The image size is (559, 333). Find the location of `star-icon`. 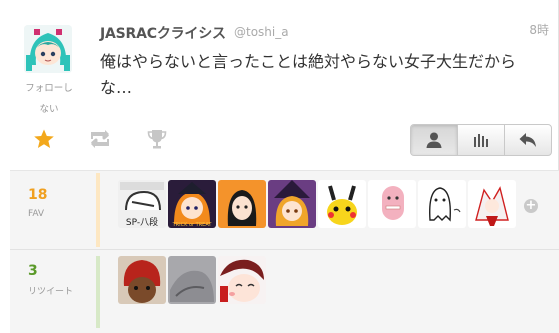

star-icon is located at coordinates (44, 138).